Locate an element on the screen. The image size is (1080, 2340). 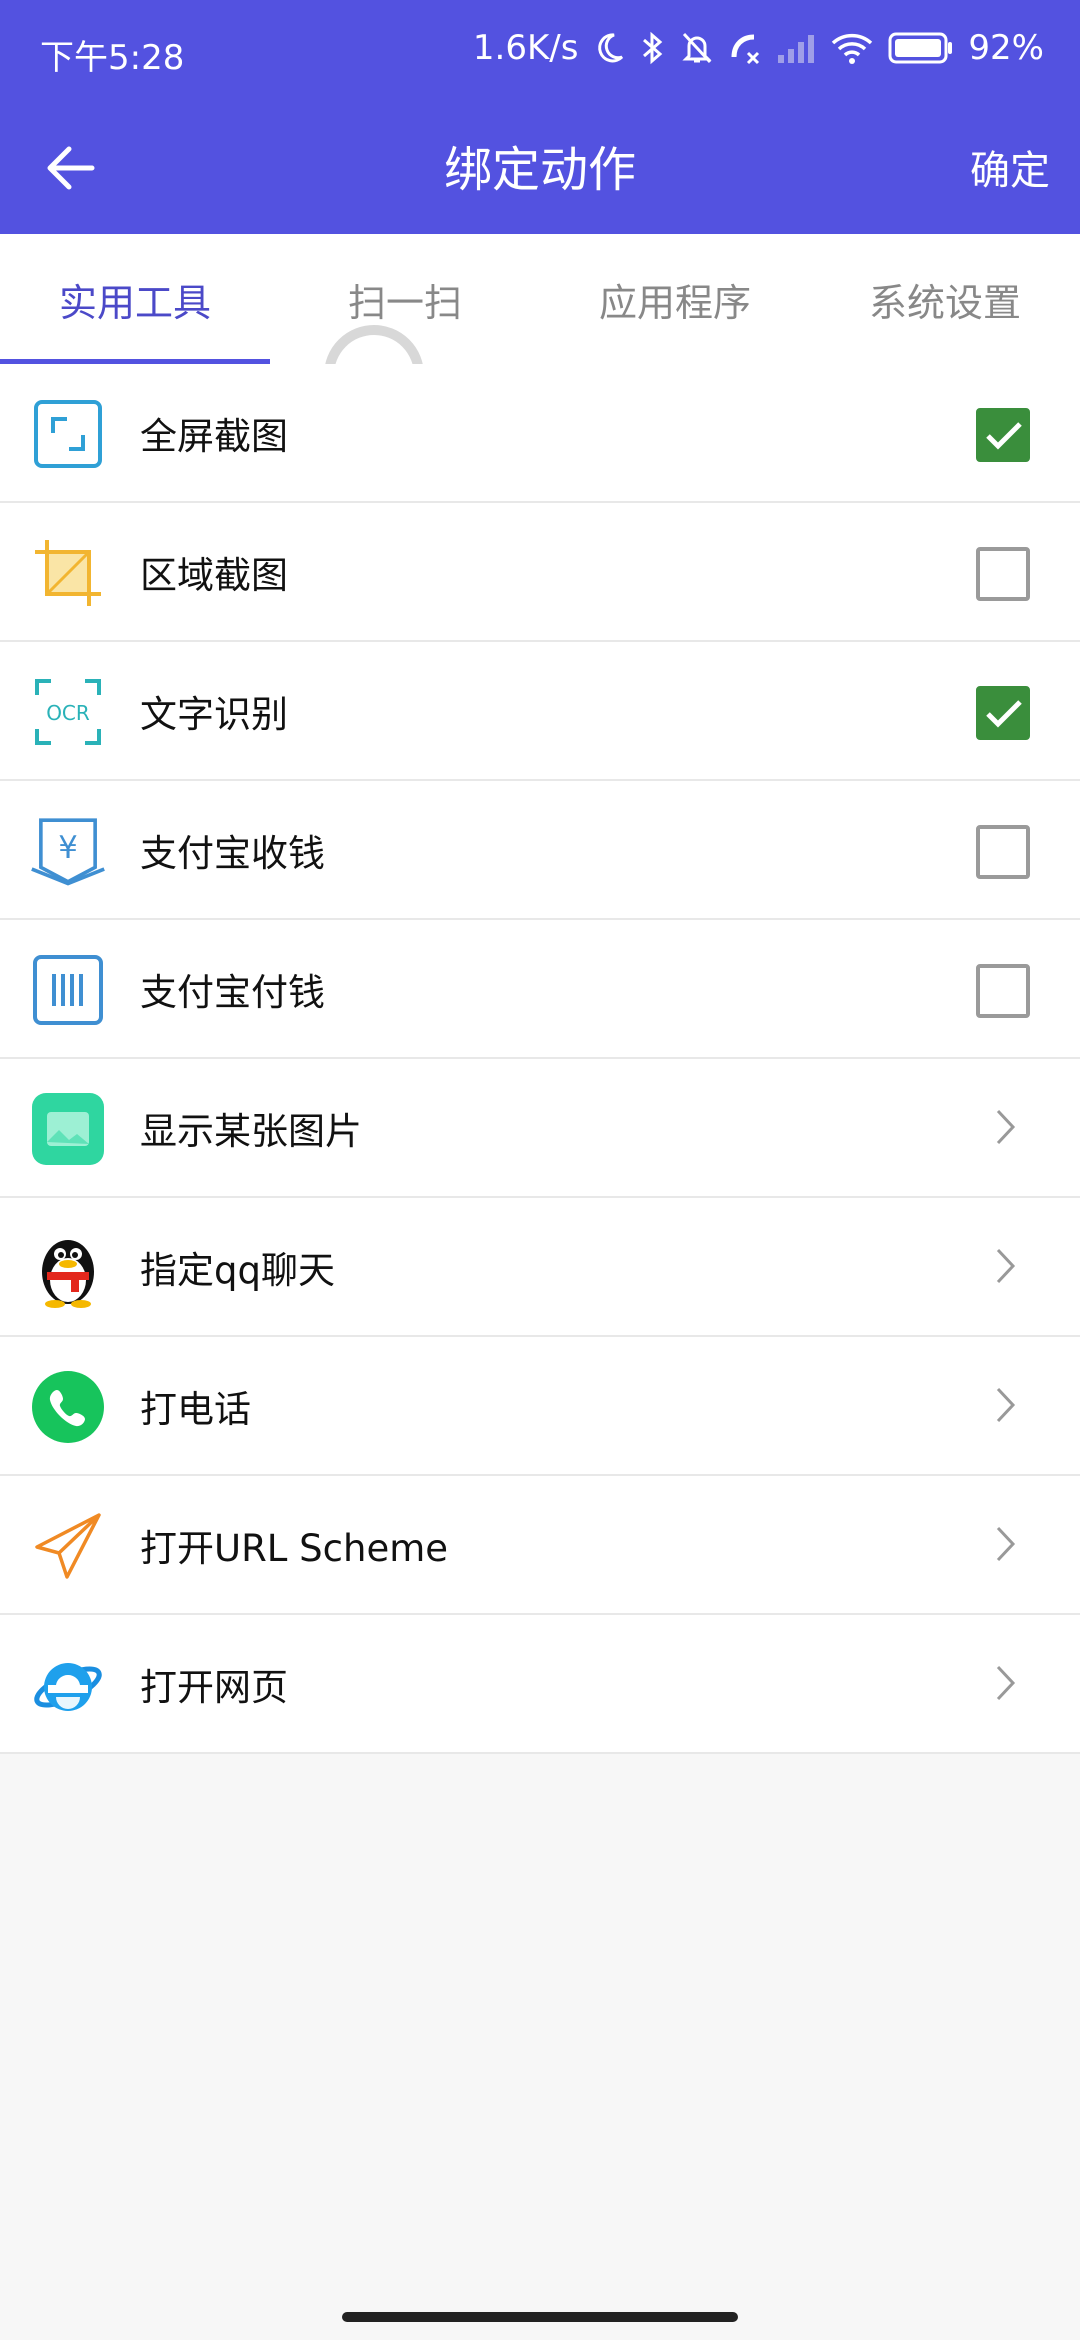
battery-icon is located at coordinates (921, 48).